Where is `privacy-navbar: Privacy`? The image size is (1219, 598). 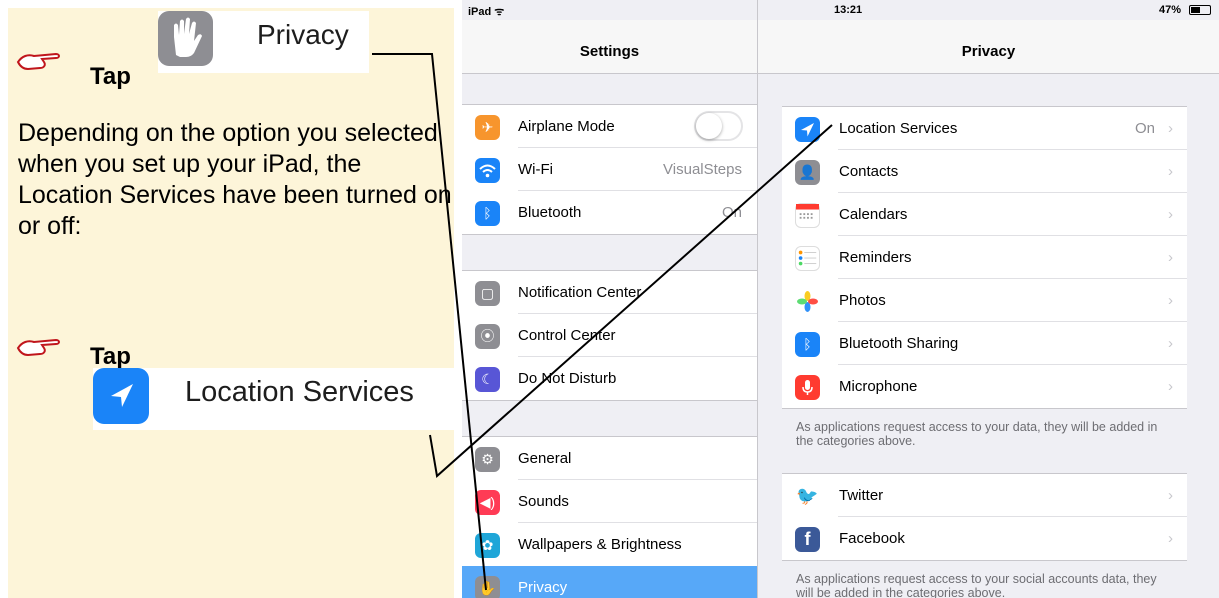 privacy-navbar: Privacy is located at coordinates (988, 47).